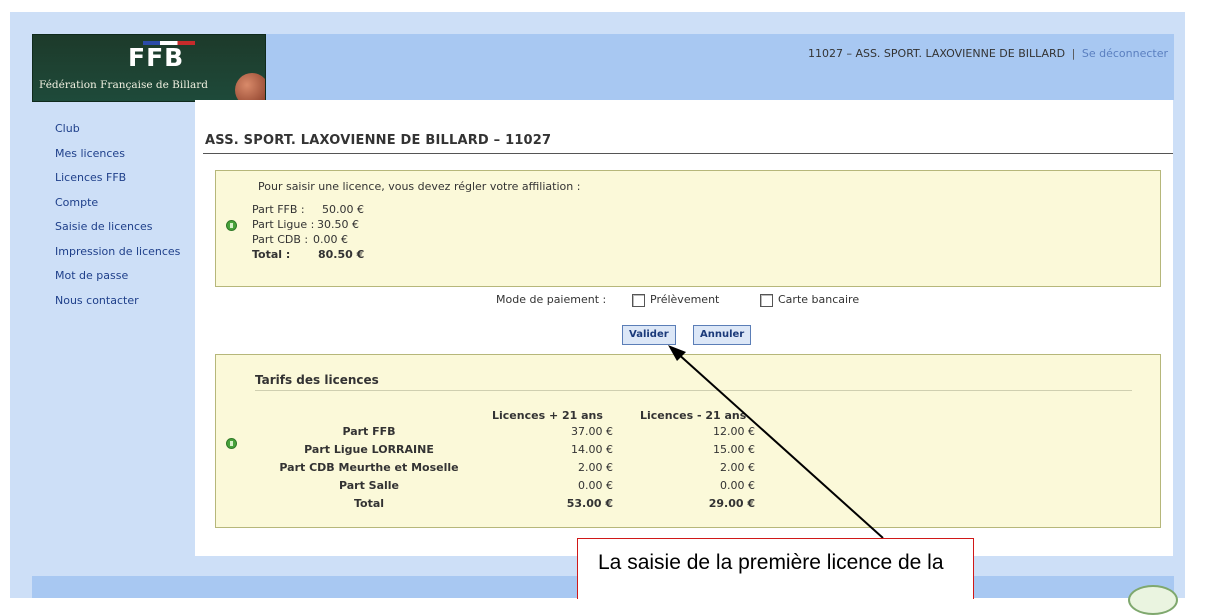 Image resolution: width=1208 pixels, height=615 pixels. Describe the element at coordinates (589, 503) in the screenshot. I see `cell-over21-total: 53.00 €` at that location.